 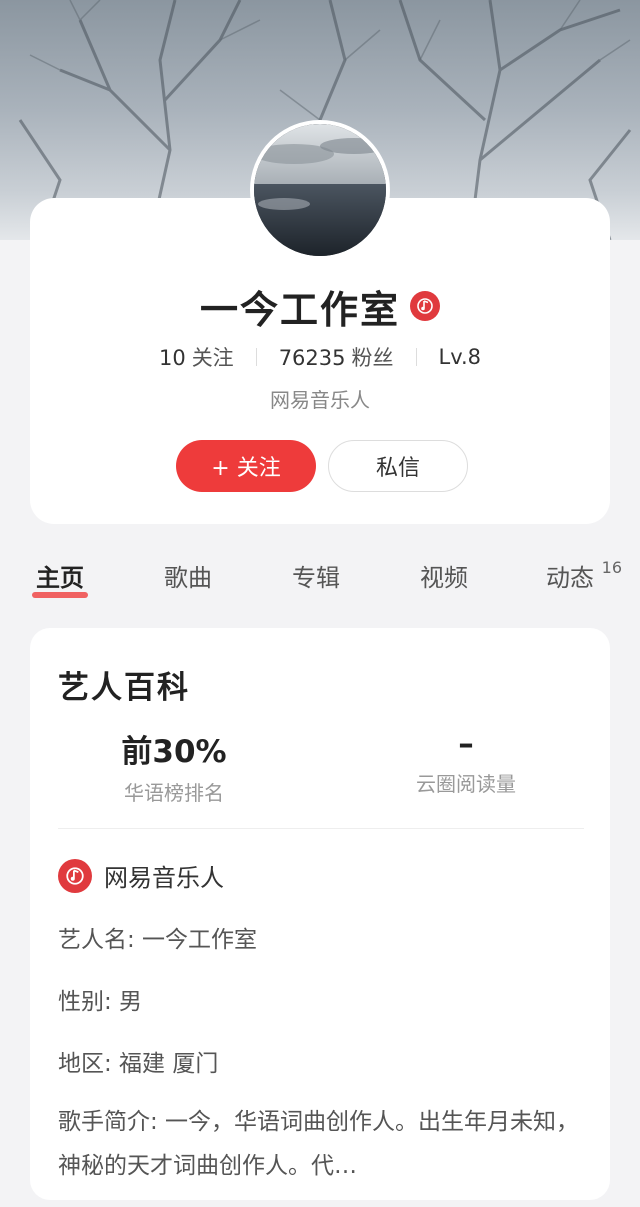 I want to click on message-button: 私信, so click(x=398, y=466).